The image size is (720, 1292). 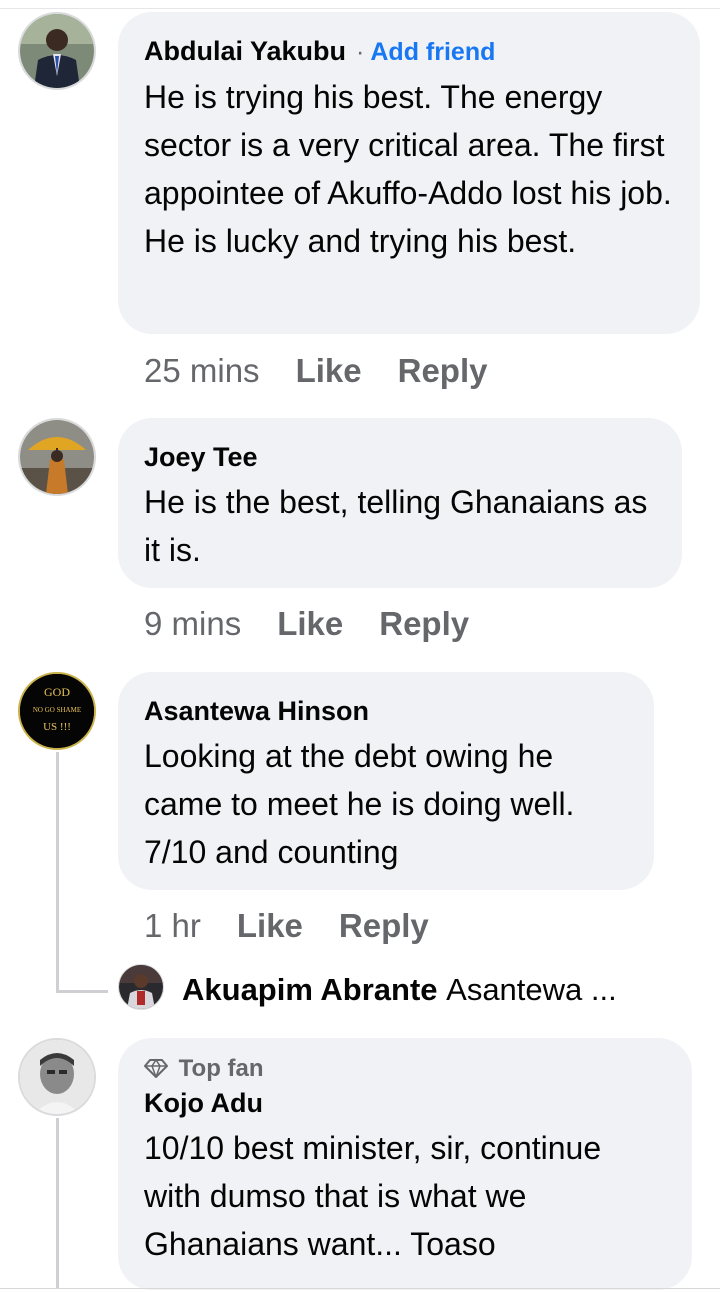 I want to click on reply-author: Akuapim Abrante, so click(x=310, y=989).